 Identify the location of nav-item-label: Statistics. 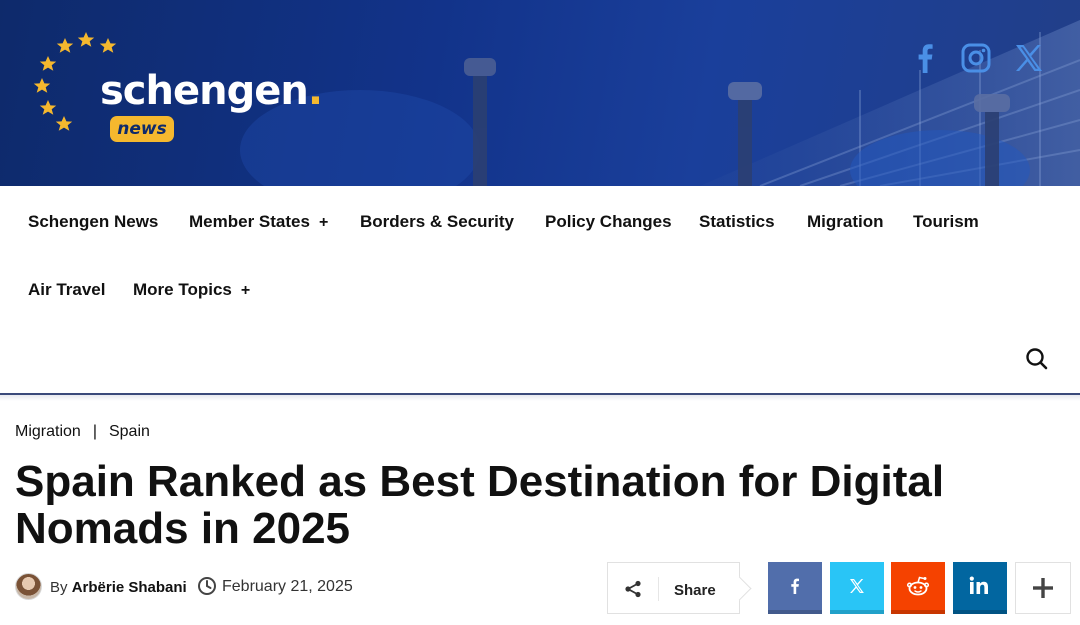
(737, 221).